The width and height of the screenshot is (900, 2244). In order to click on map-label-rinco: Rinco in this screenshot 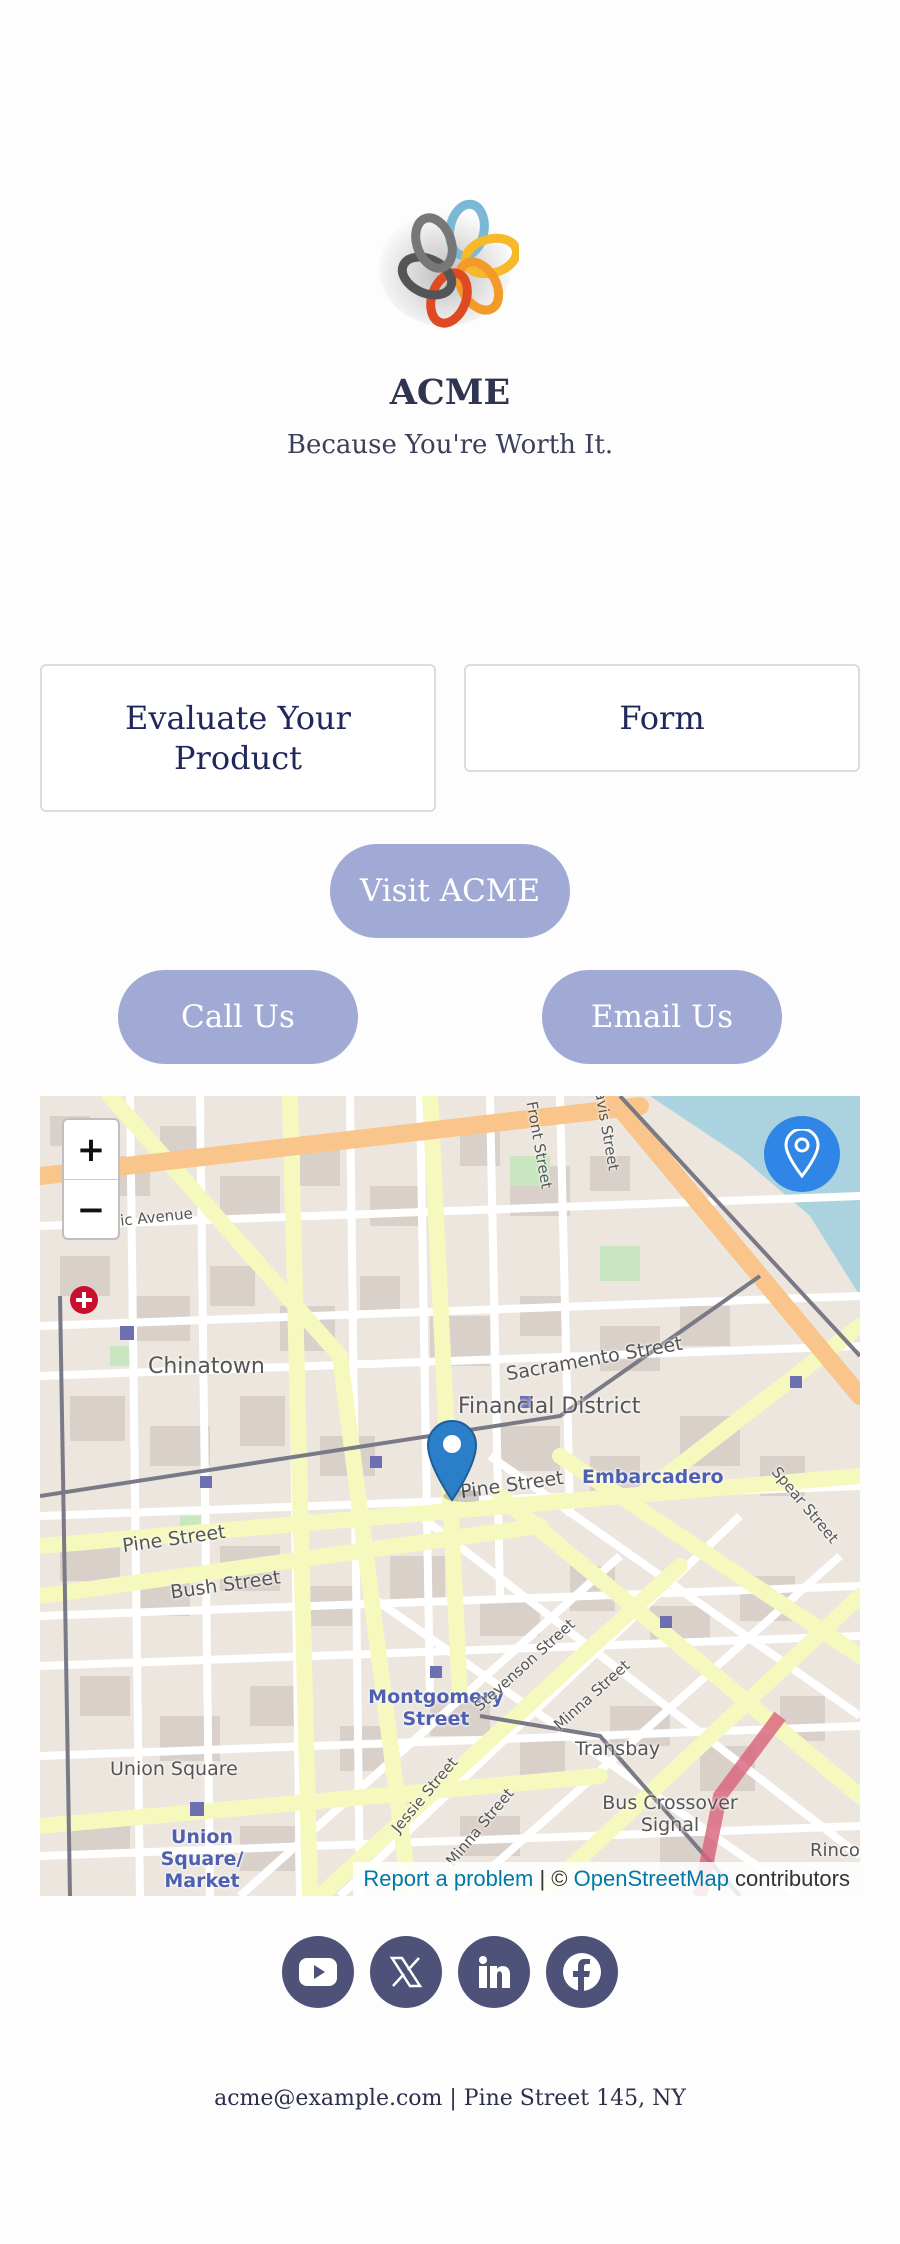, I will do `click(835, 1850)`.